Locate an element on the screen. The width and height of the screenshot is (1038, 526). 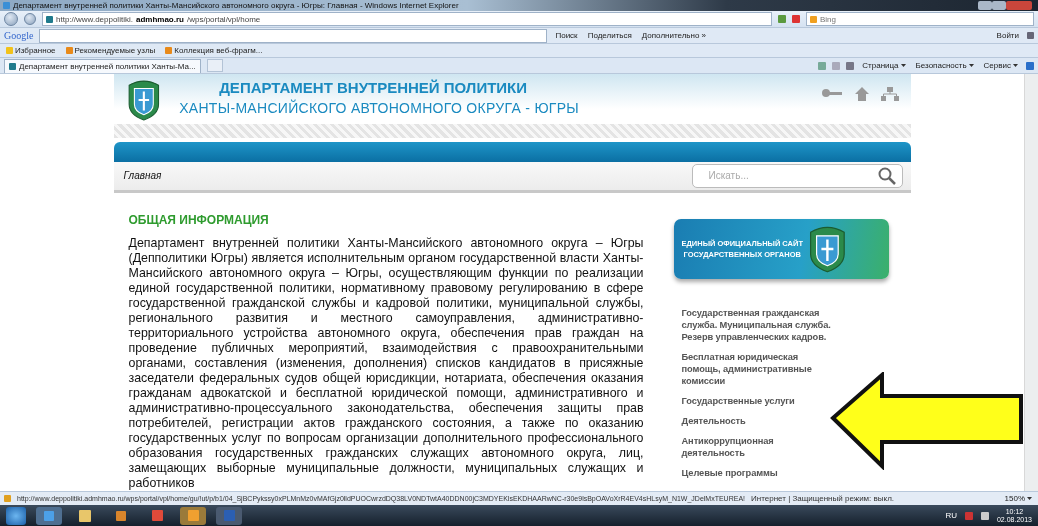
window-title: Департамент внутренней политики Ханты-Мансийского автономного округа - Югры: Главная - Windows Internet Explorer is located at coordinates (236, 5).